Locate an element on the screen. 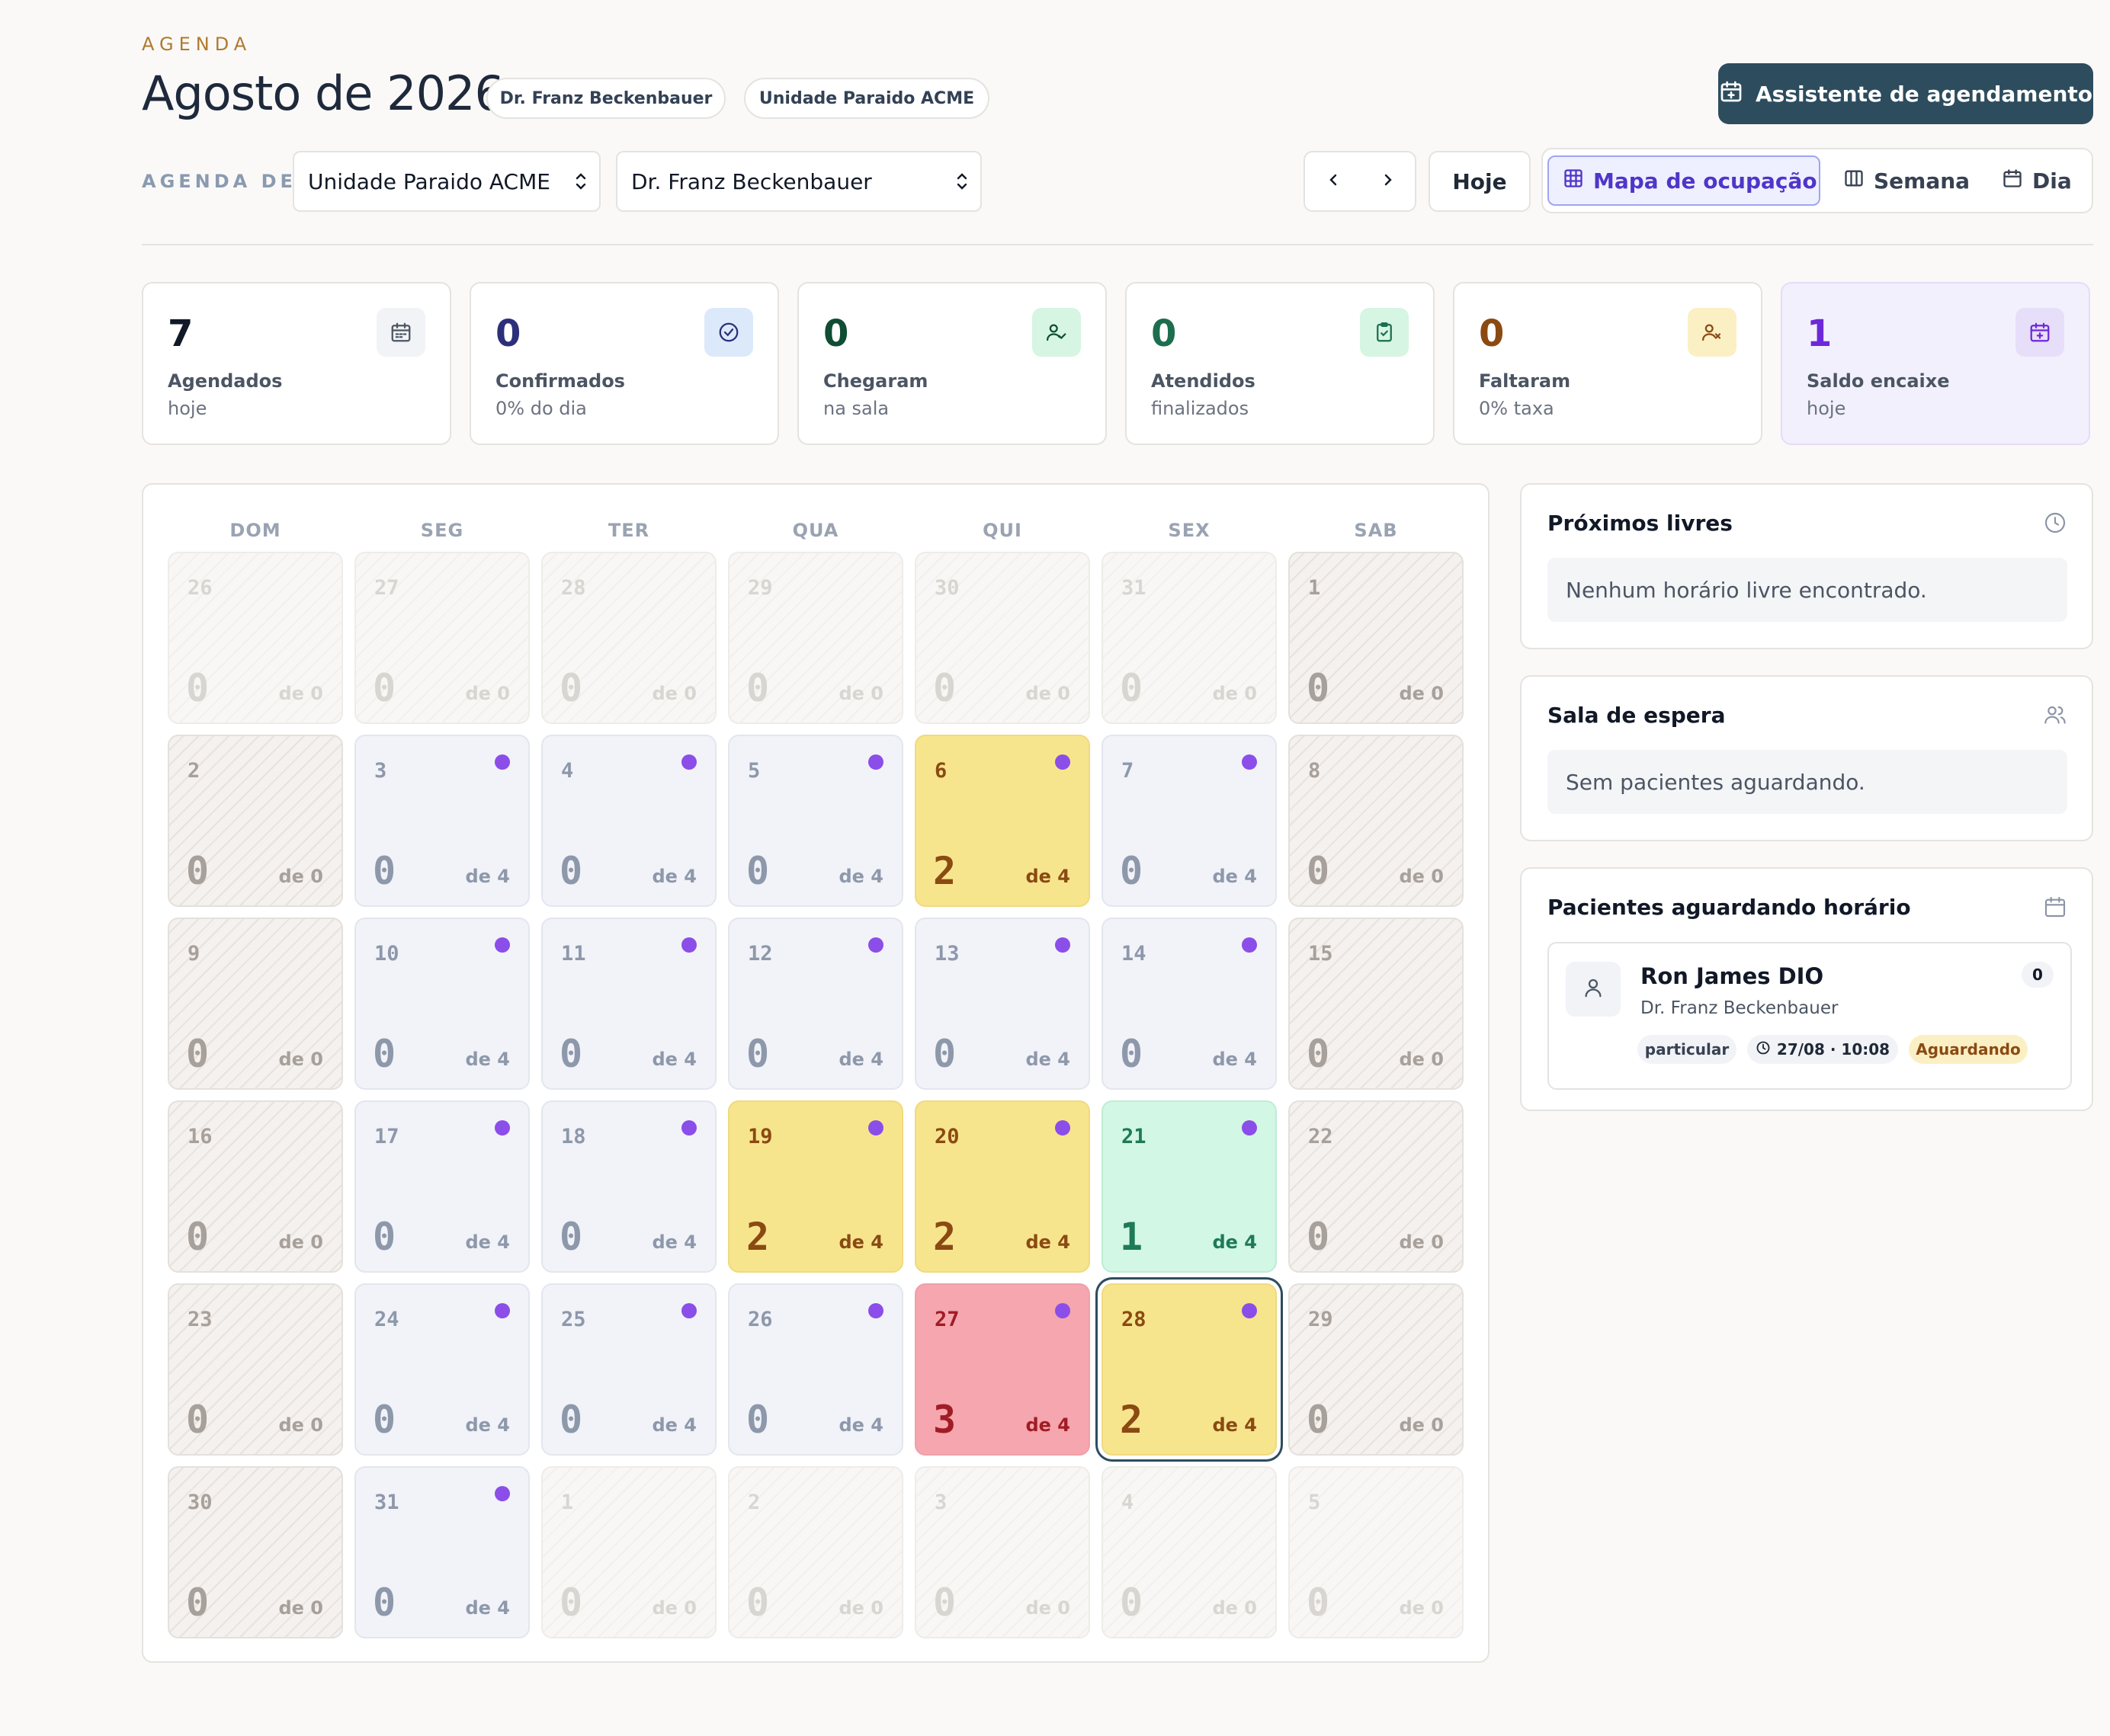 This screenshot has height=1736, width=2110. calendar-day-cell: 8 0 de 0 is located at coordinates (1376, 821).